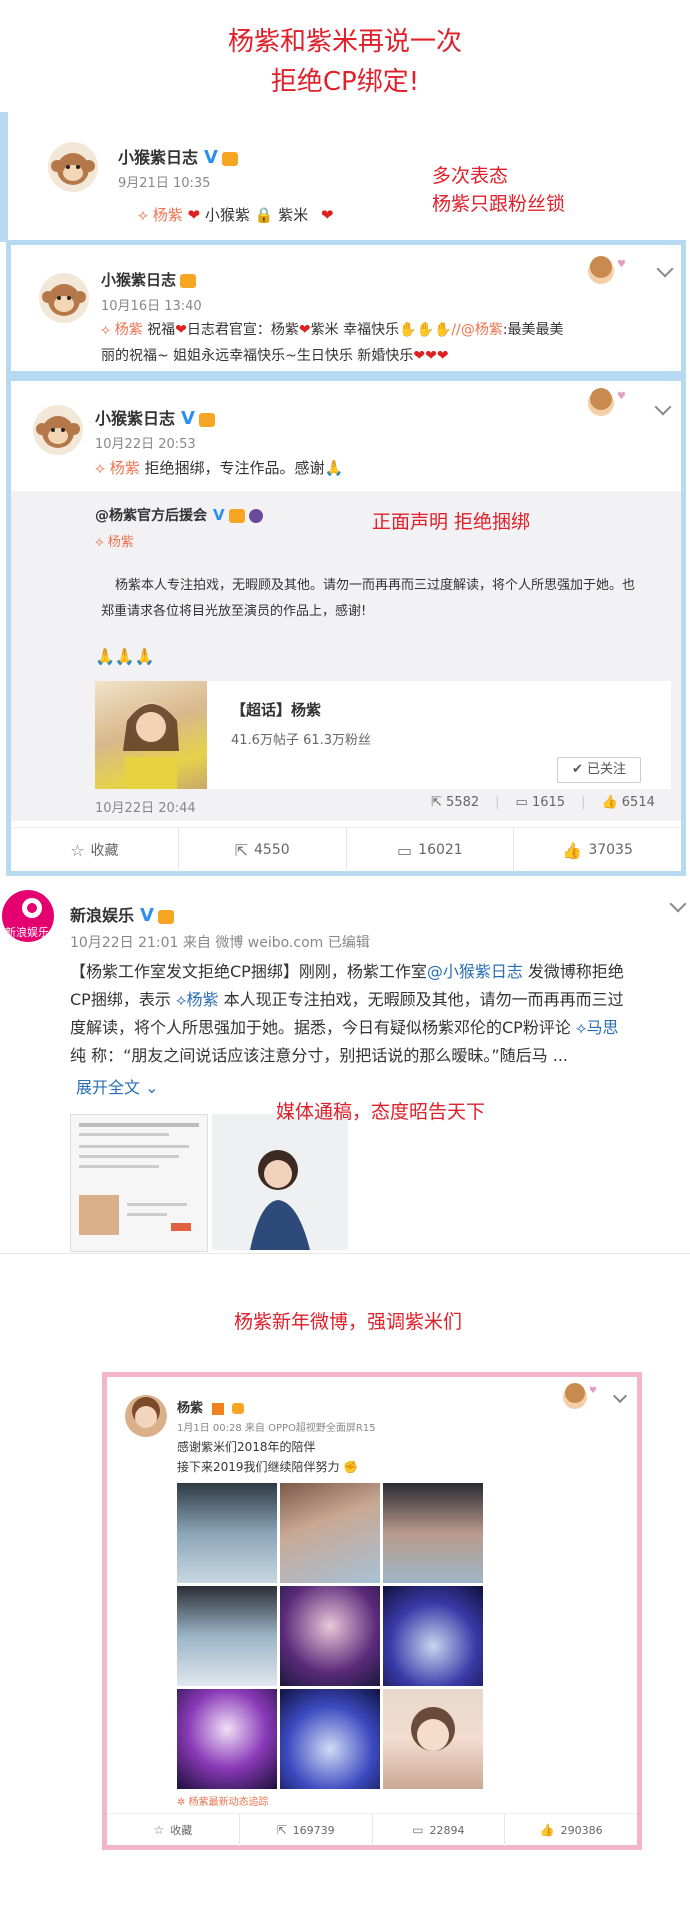 The width and height of the screenshot is (690, 1920). Describe the element at coordinates (220, 943) in the screenshot. I see `post-4-meta: 10月22日 21:01 来自 微博 weibo.com 已编辑` at that location.